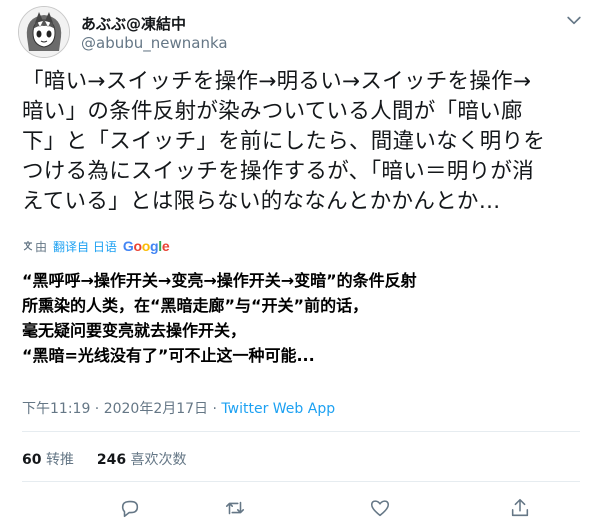 The width and height of the screenshot is (602, 531). Describe the element at coordinates (278, 409) in the screenshot. I see `source-app-link: Twitter Web App` at that location.